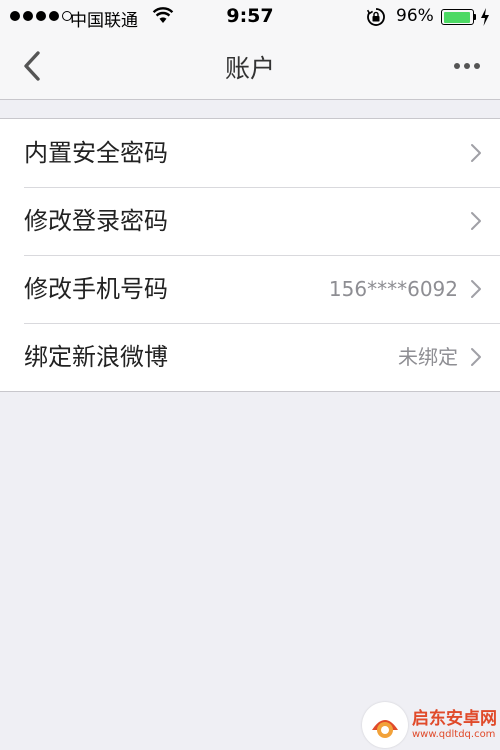 Image resolution: width=500 pixels, height=750 pixels. What do you see at coordinates (415, 16) in the screenshot?
I see `battery-percent: 96%` at bounding box center [415, 16].